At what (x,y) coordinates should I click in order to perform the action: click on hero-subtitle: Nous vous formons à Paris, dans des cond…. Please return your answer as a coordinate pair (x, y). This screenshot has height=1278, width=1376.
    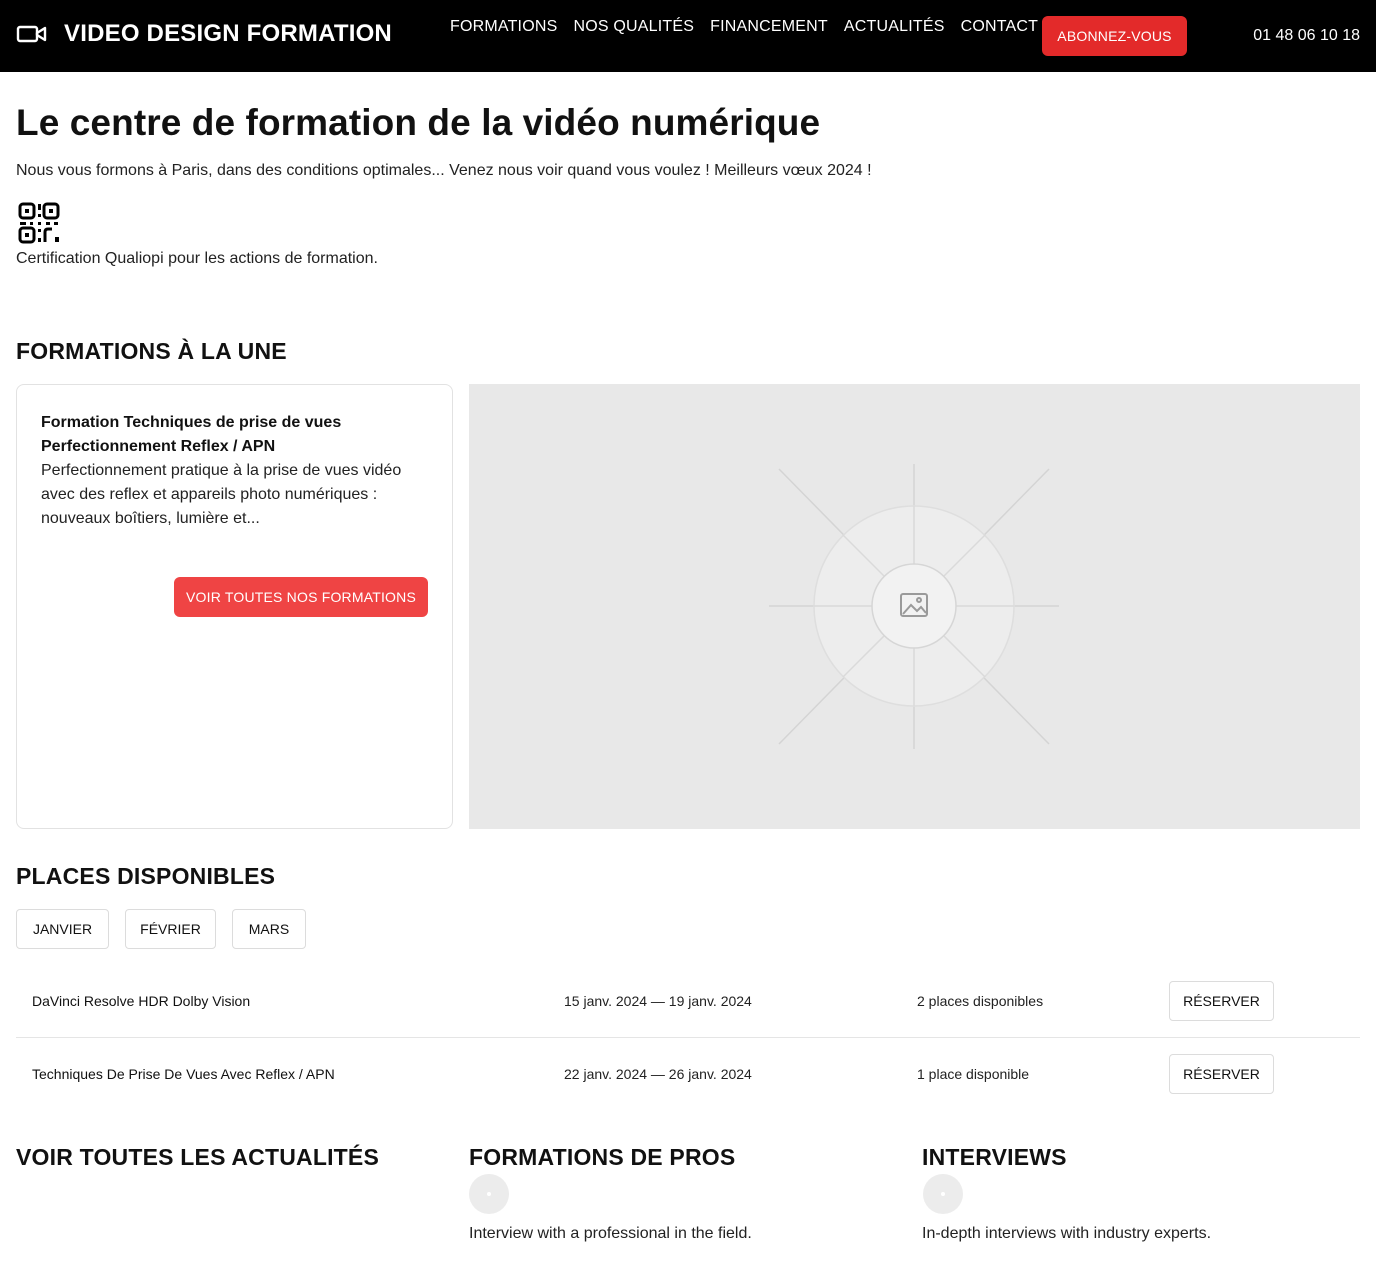
    Looking at the image, I should click on (444, 170).